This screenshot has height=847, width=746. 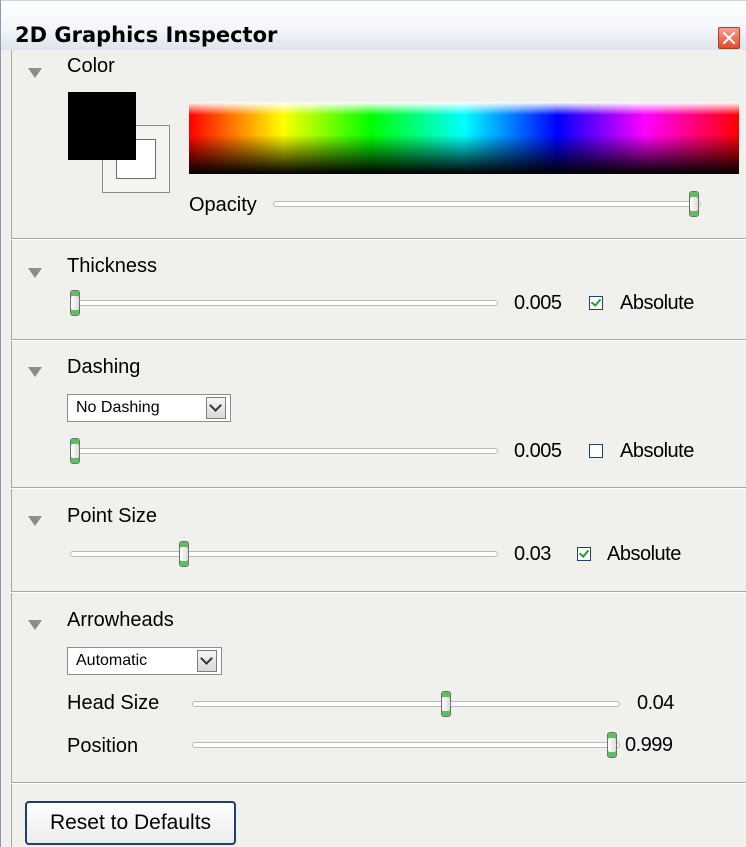 What do you see at coordinates (694, 204) in the screenshot?
I see `opacity-slider-thumb` at bounding box center [694, 204].